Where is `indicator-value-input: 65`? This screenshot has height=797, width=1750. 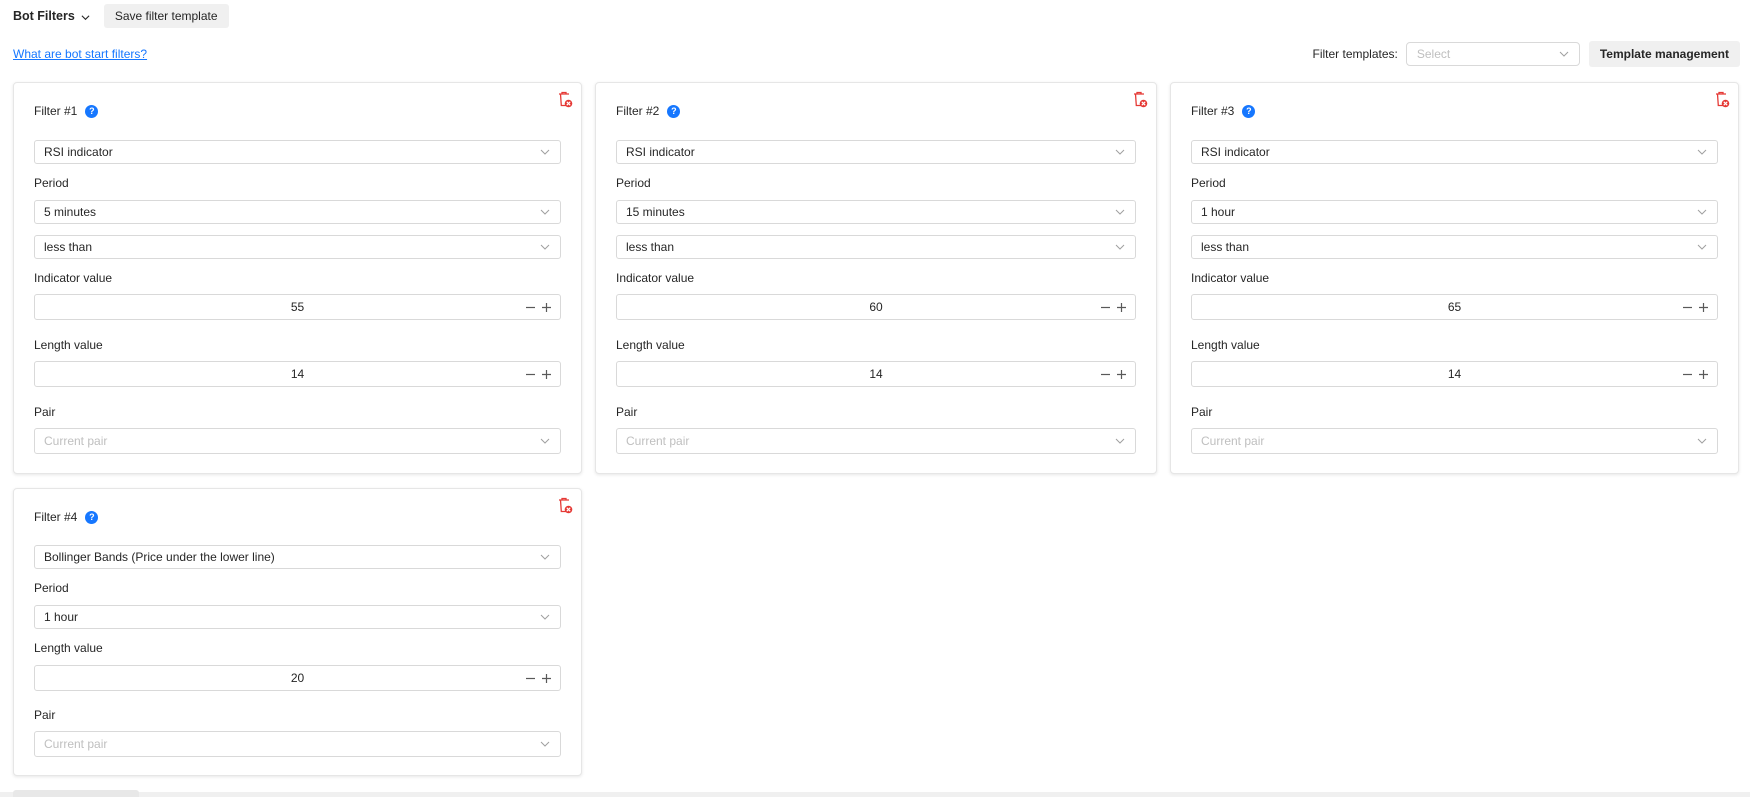 indicator-value-input: 65 is located at coordinates (1454, 307).